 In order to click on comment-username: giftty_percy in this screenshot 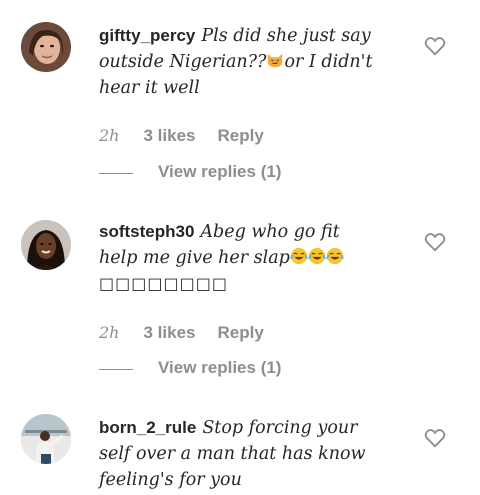, I will do `click(147, 35)`.